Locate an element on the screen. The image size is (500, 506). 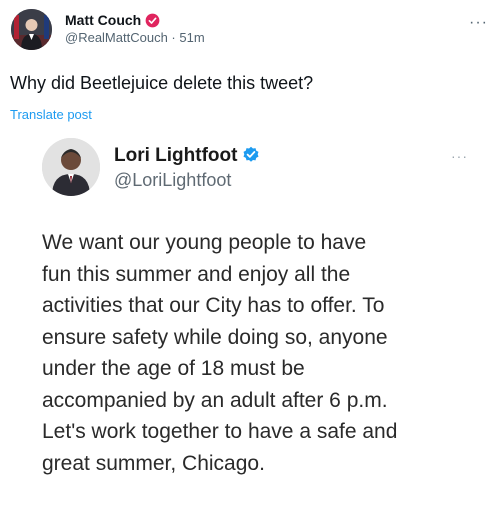
embedded-author-avatar is located at coordinates (71, 167).